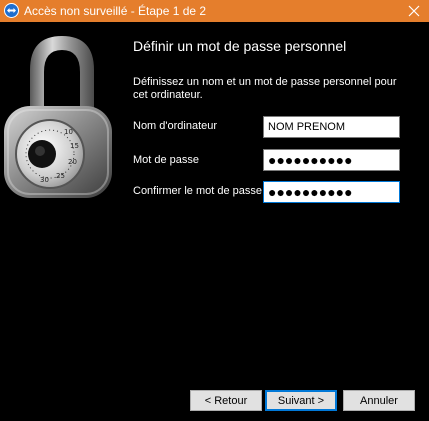  What do you see at coordinates (72, 162) in the screenshot?
I see `svg-text: 20` at bounding box center [72, 162].